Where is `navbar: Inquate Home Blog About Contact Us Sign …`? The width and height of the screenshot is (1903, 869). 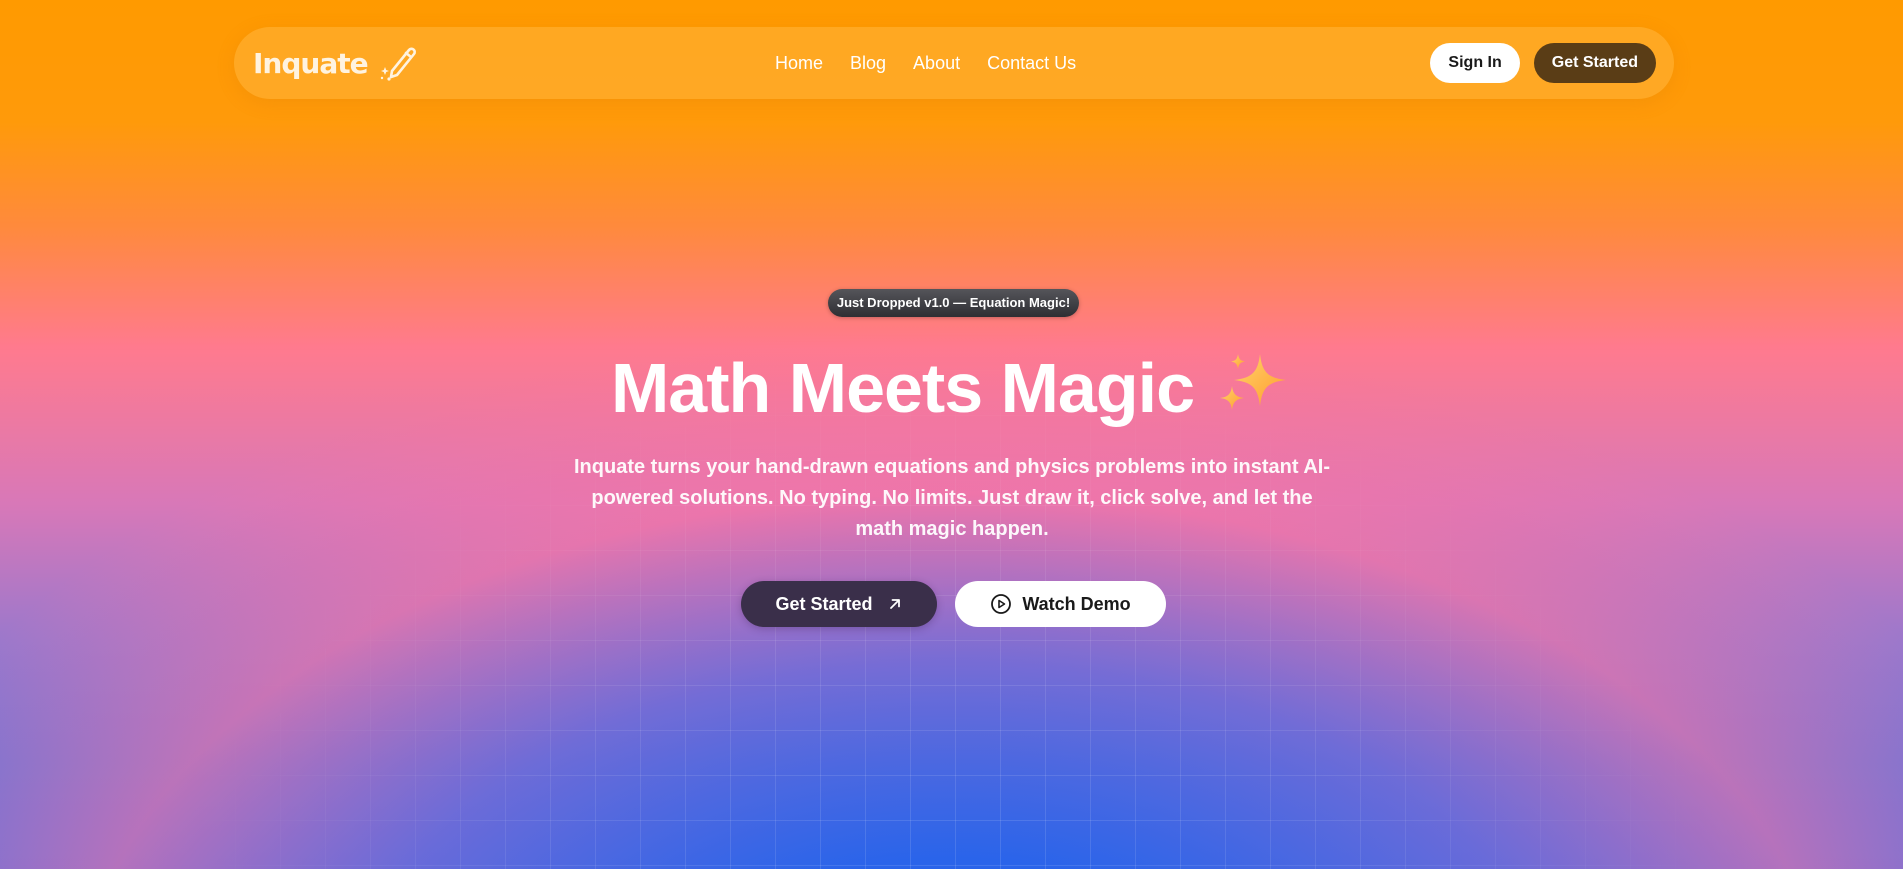
navbar: Inquate Home Blog About Contact Us Sign … is located at coordinates (954, 63).